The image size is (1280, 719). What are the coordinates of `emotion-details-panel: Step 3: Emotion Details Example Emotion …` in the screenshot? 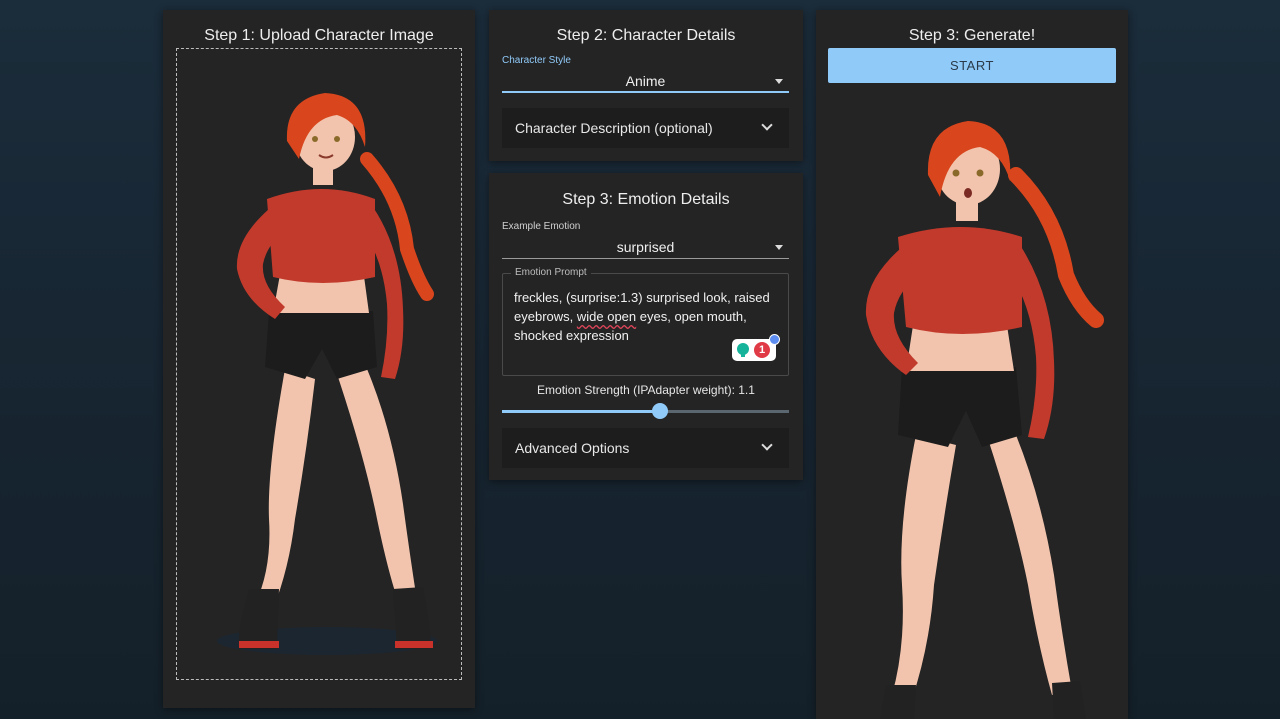 It's located at (646, 326).